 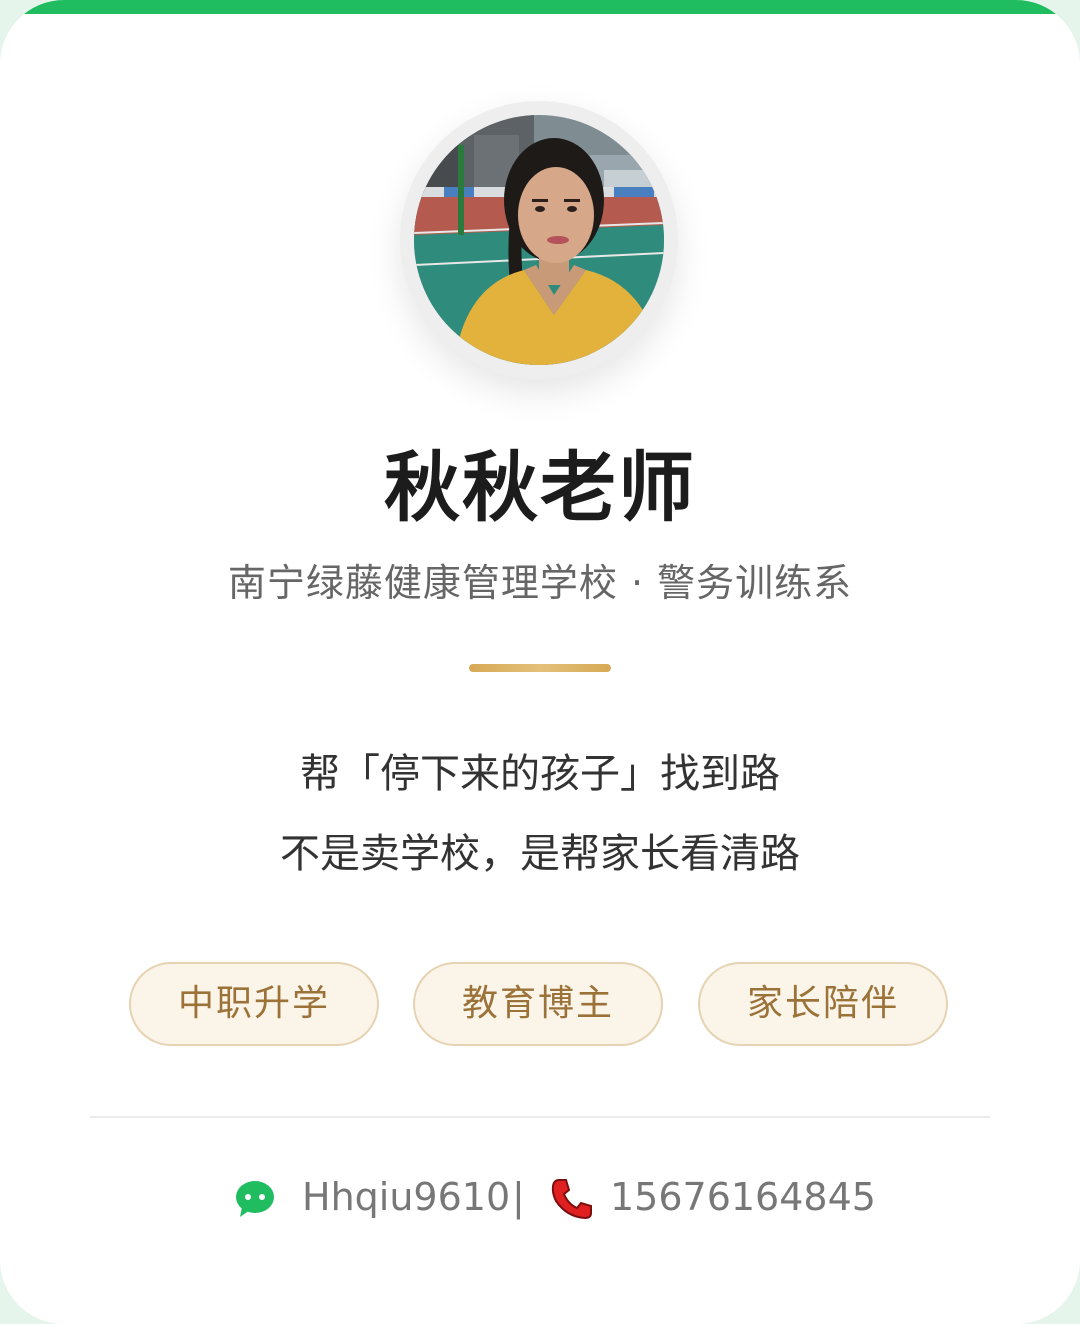 I want to click on avatar, so click(x=539, y=240).